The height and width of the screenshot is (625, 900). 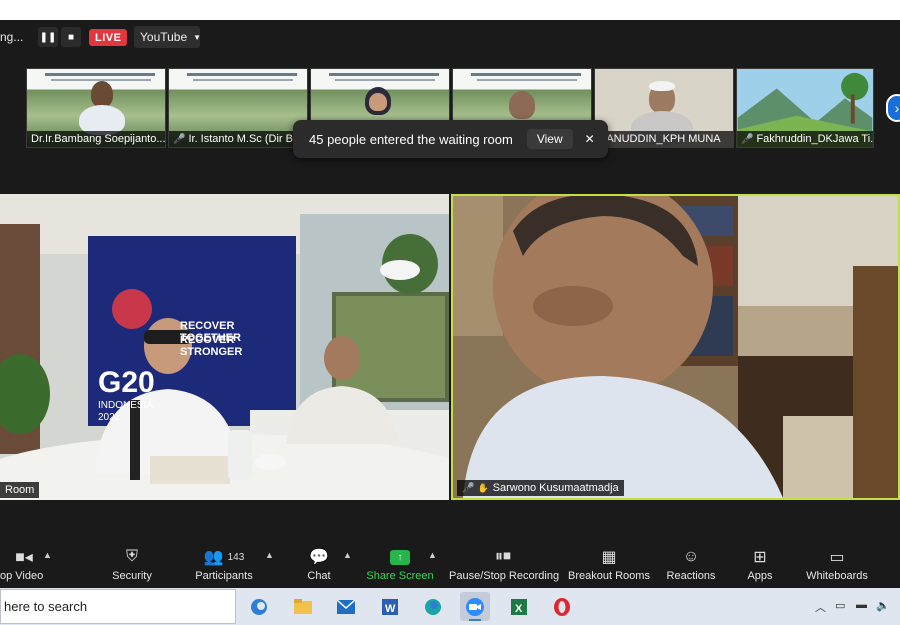 I want to click on participants-button: 👥 143 Participants, so click(x=224, y=566).